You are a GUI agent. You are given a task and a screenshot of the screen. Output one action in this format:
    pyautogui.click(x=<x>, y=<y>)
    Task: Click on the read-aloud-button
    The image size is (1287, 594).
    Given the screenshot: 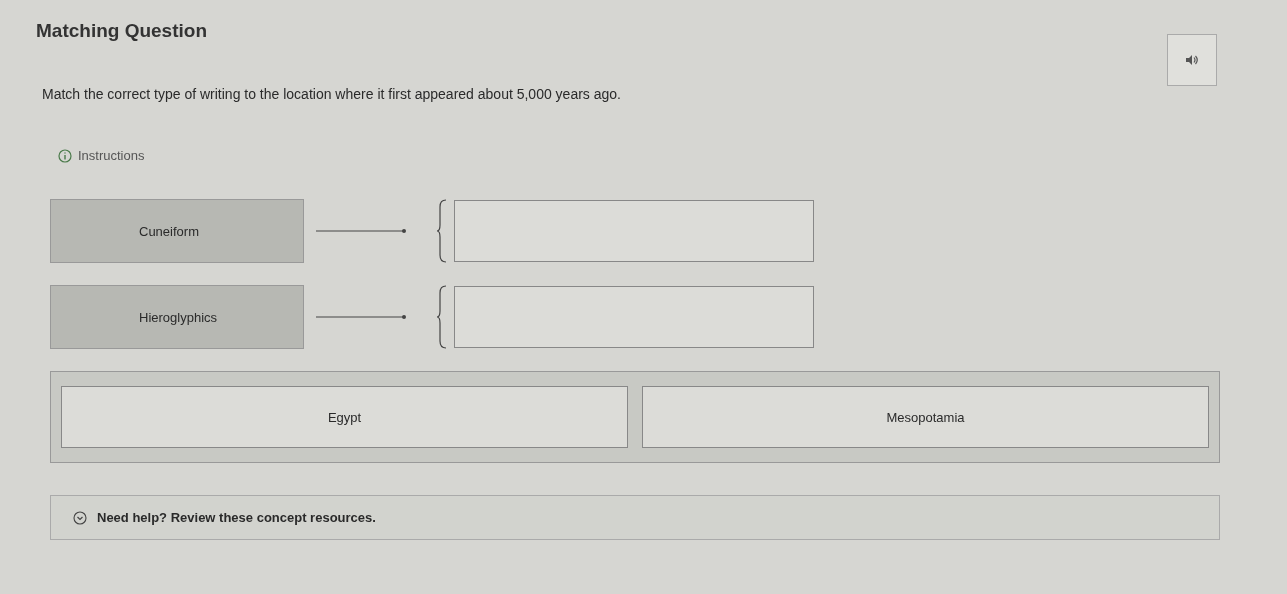 What is the action you would take?
    pyautogui.click(x=1192, y=60)
    